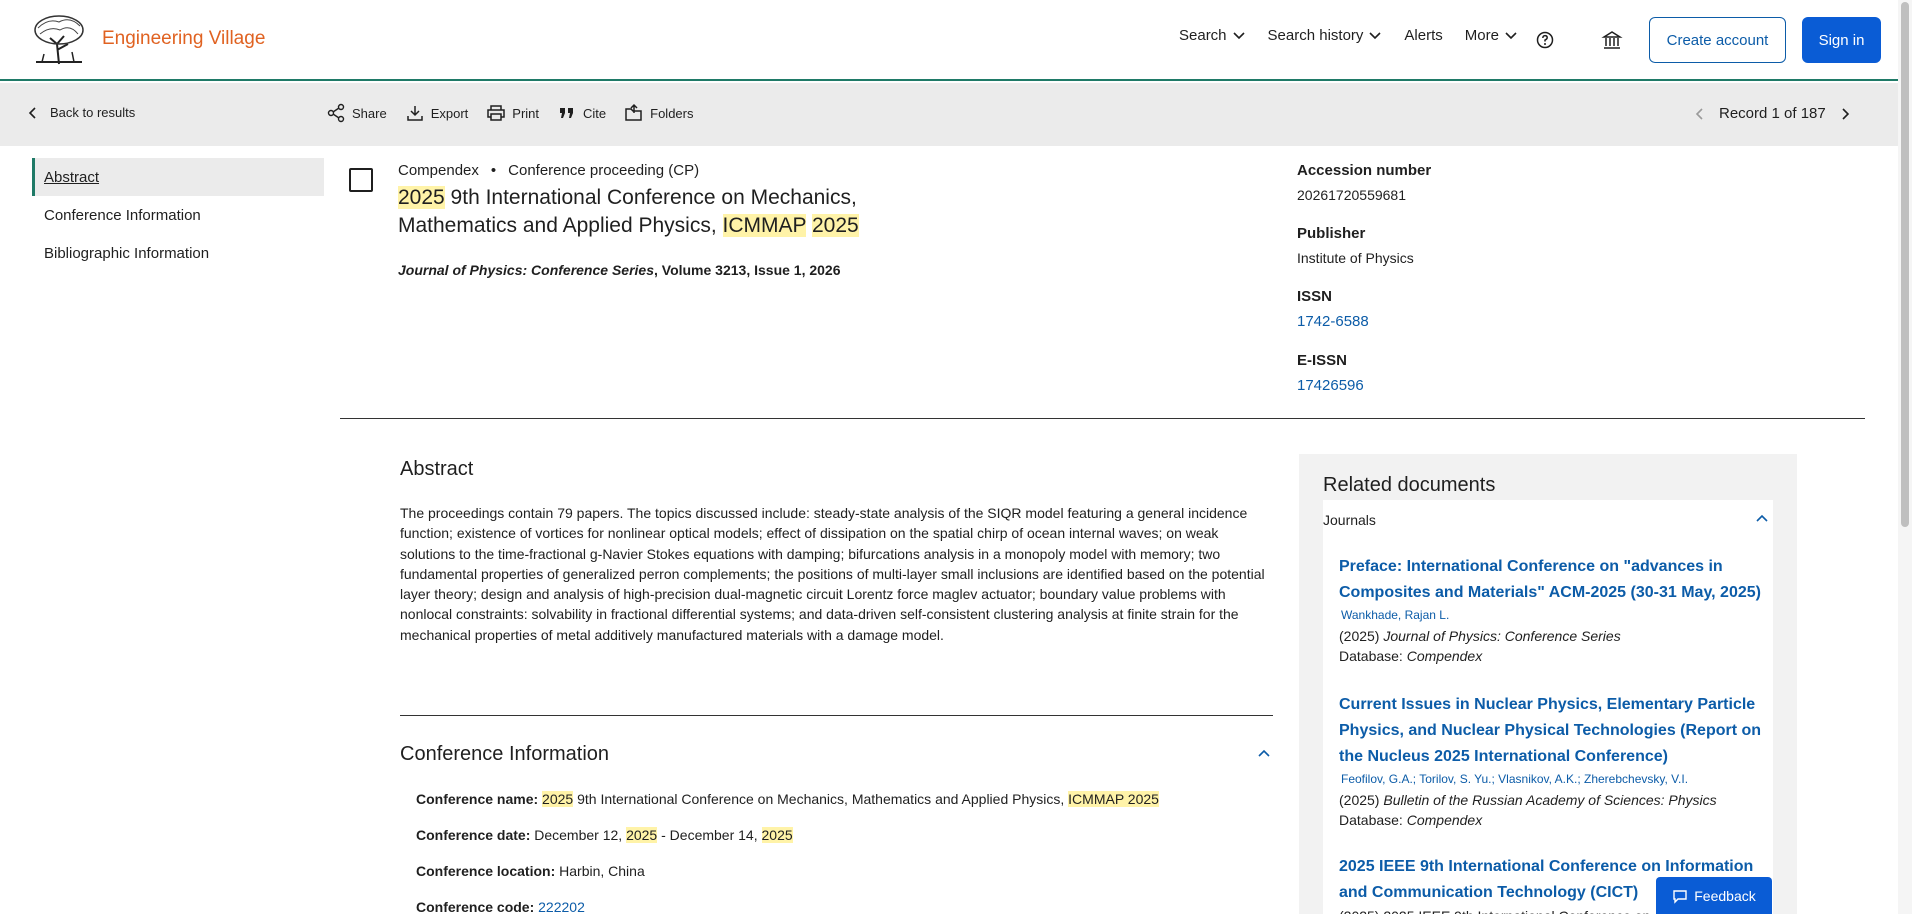  What do you see at coordinates (1717, 40) in the screenshot?
I see `create-account-button: Create account` at bounding box center [1717, 40].